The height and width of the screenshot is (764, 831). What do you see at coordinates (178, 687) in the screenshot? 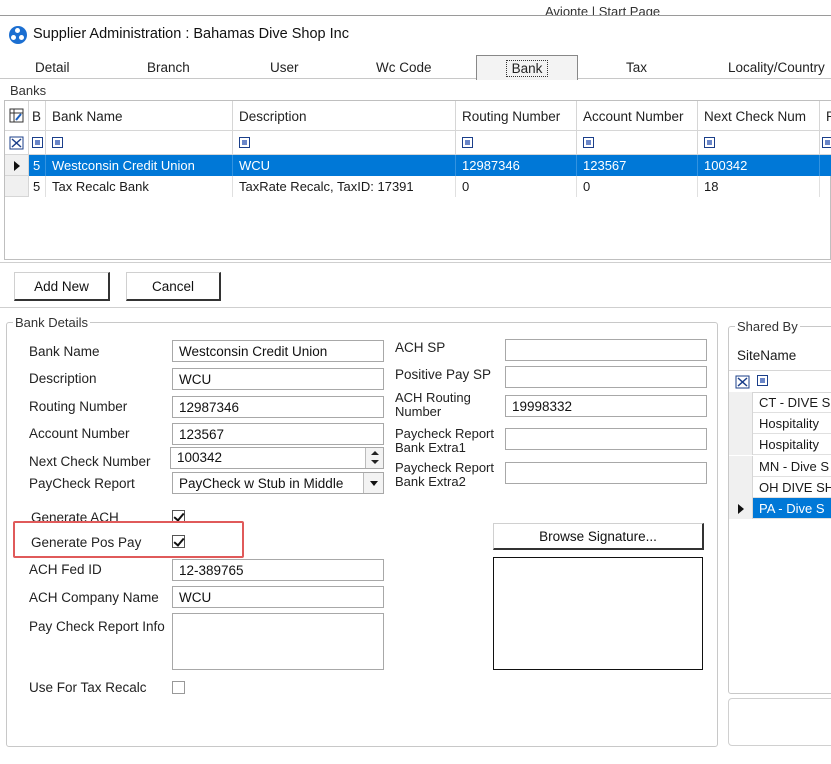
I see `use-for-tax-recalc-checkbox` at bounding box center [178, 687].